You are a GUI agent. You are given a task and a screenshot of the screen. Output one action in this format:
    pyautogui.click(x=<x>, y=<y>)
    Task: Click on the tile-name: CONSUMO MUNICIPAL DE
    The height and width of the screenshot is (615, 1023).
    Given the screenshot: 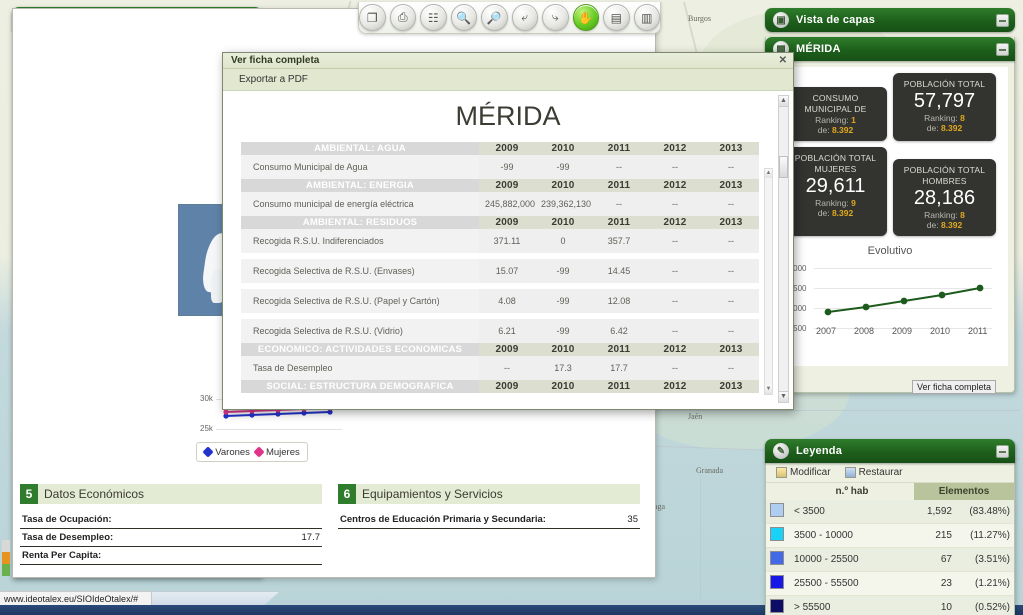 What is the action you would take?
    pyautogui.click(x=835, y=103)
    